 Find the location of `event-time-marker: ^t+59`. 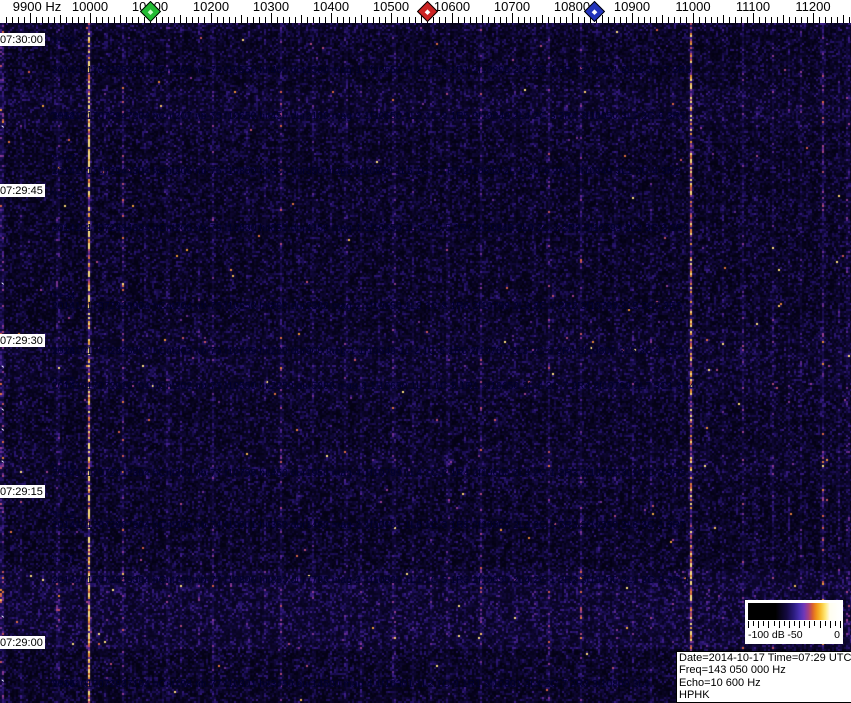

event-time-marker: ^t+59 is located at coordinates (63, 41).